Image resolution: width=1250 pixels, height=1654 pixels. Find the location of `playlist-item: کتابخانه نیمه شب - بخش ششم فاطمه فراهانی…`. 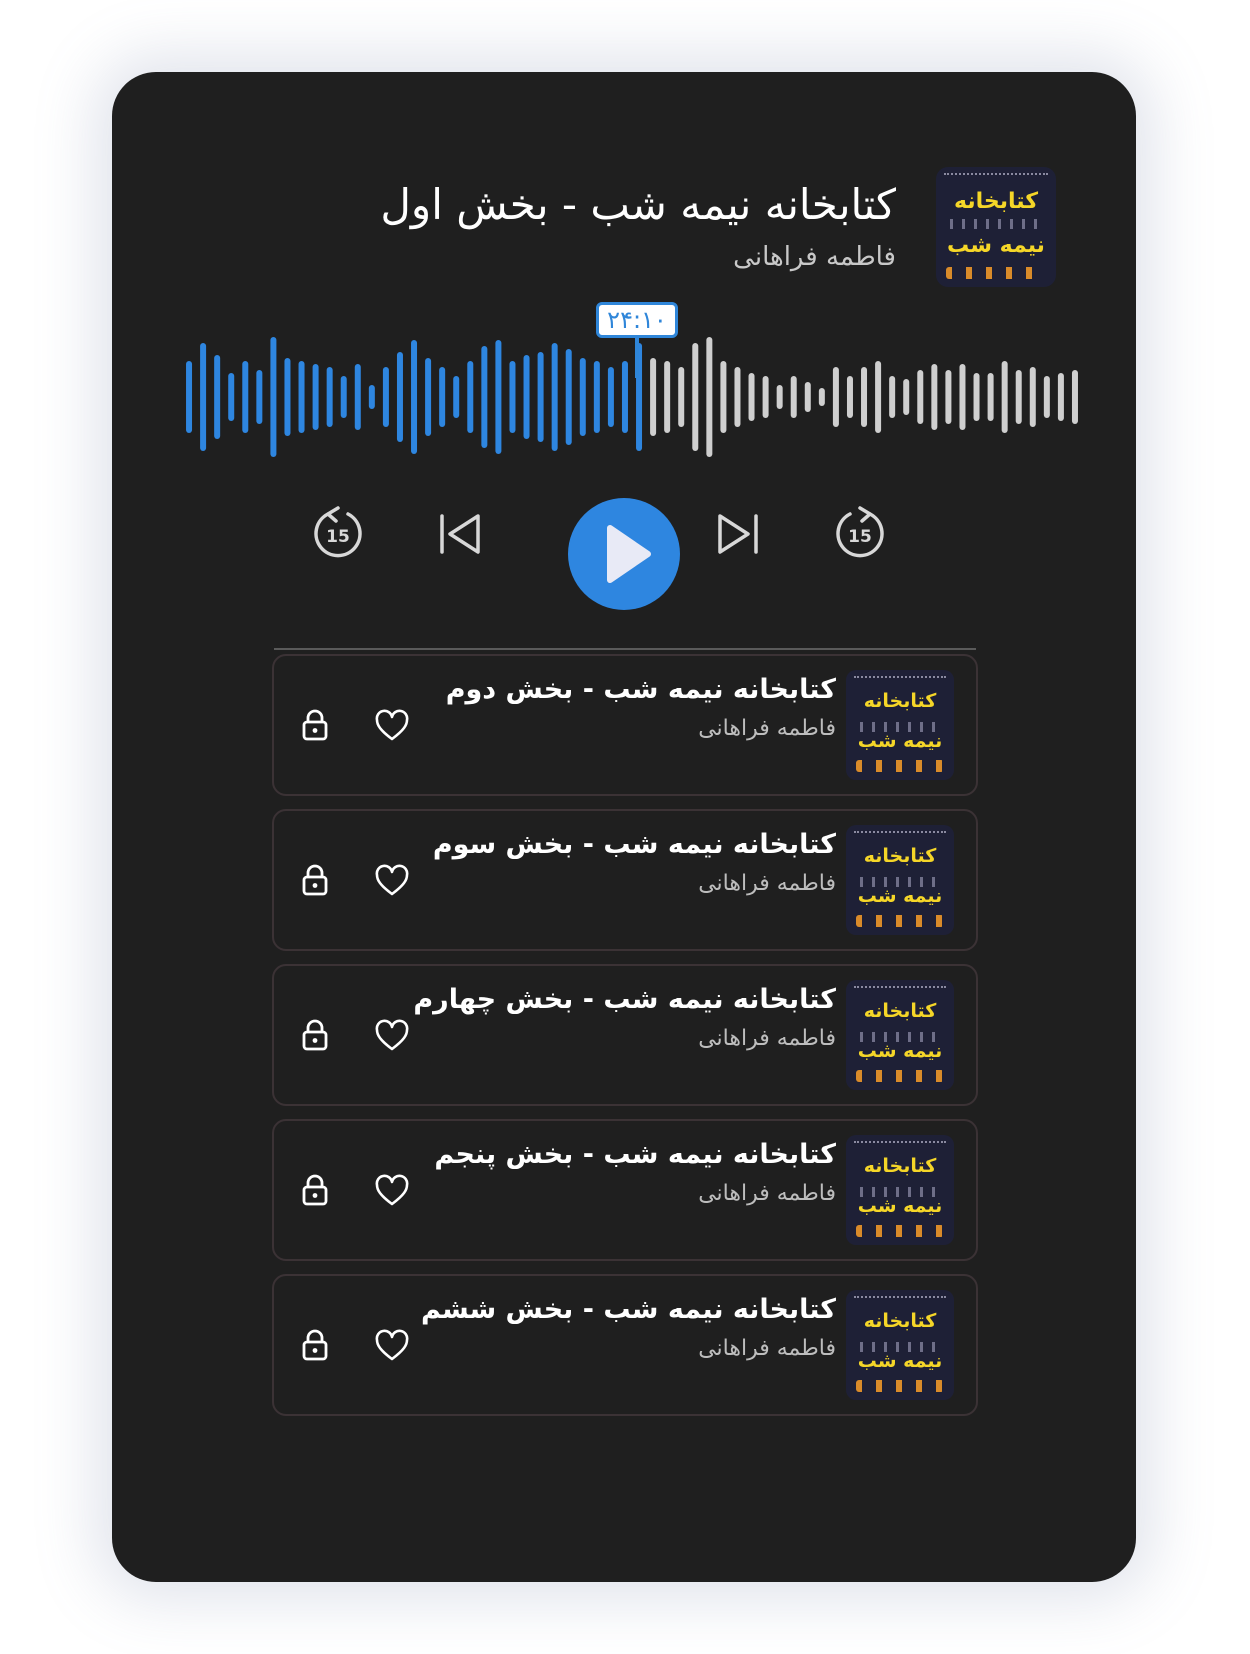

playlist-item: کتابخانه نیمه شب - بخش ششم فاطمه فراهانی… is located at coordinates (625, 1345).